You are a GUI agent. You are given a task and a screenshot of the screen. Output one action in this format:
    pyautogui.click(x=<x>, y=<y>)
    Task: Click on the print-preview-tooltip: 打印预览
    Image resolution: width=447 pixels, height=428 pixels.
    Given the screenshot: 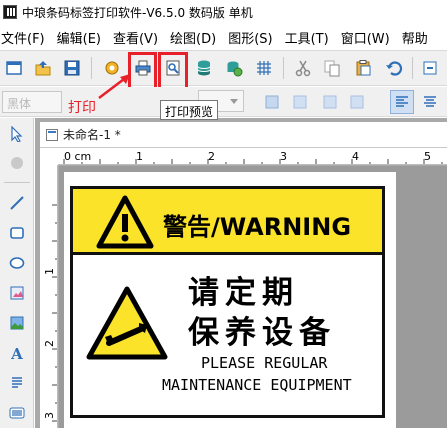 What is the action you would take?
    pyautogui.click(x=189, y=110)
    